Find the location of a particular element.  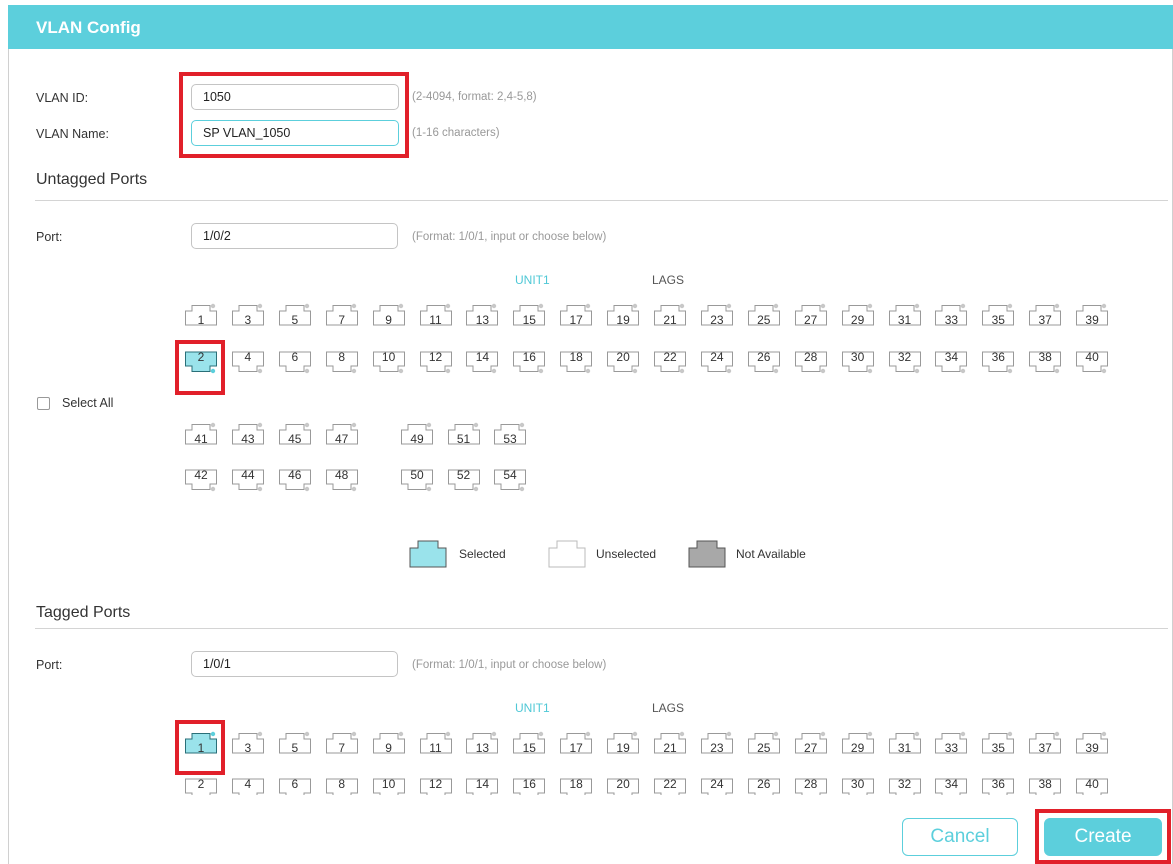

port-46: 46 is located at coordinates (295, 480).